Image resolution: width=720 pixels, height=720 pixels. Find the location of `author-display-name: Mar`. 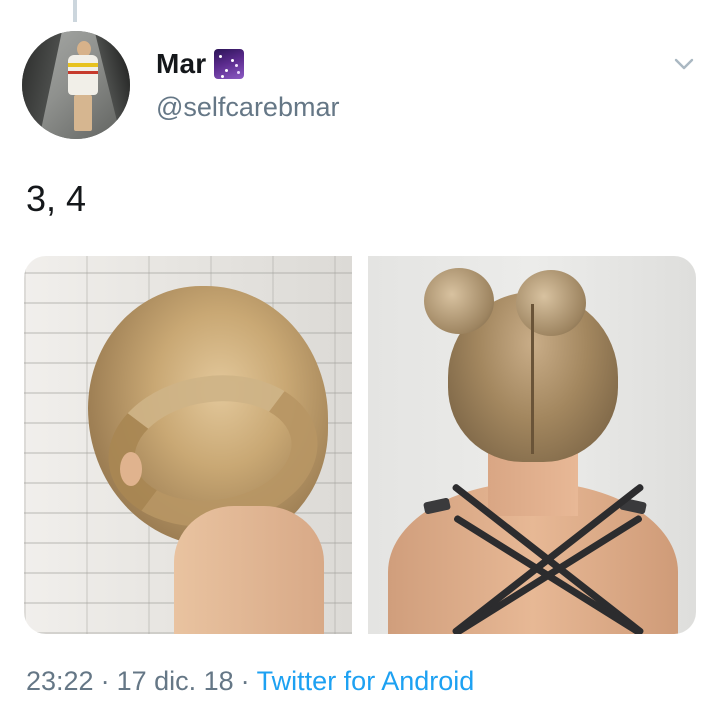

author-display-name: Mar is located at coordinates (181, 64).